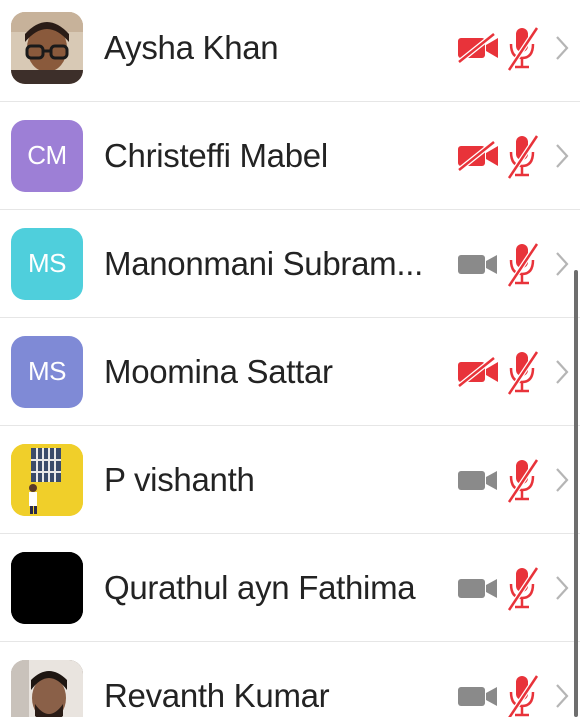 The width and height of the screenshot is (580, 717). Describe the element at coordinates (576, 493) in the screenshot. I see `scrollbar` at that location.